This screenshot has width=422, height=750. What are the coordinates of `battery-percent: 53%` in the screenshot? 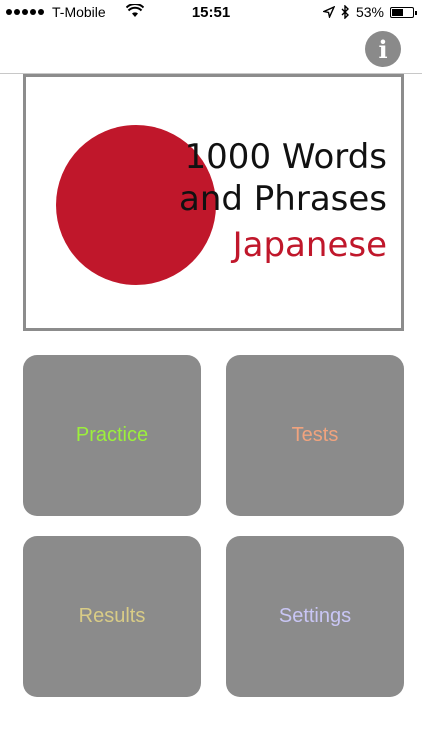 It's located at (369, 12).